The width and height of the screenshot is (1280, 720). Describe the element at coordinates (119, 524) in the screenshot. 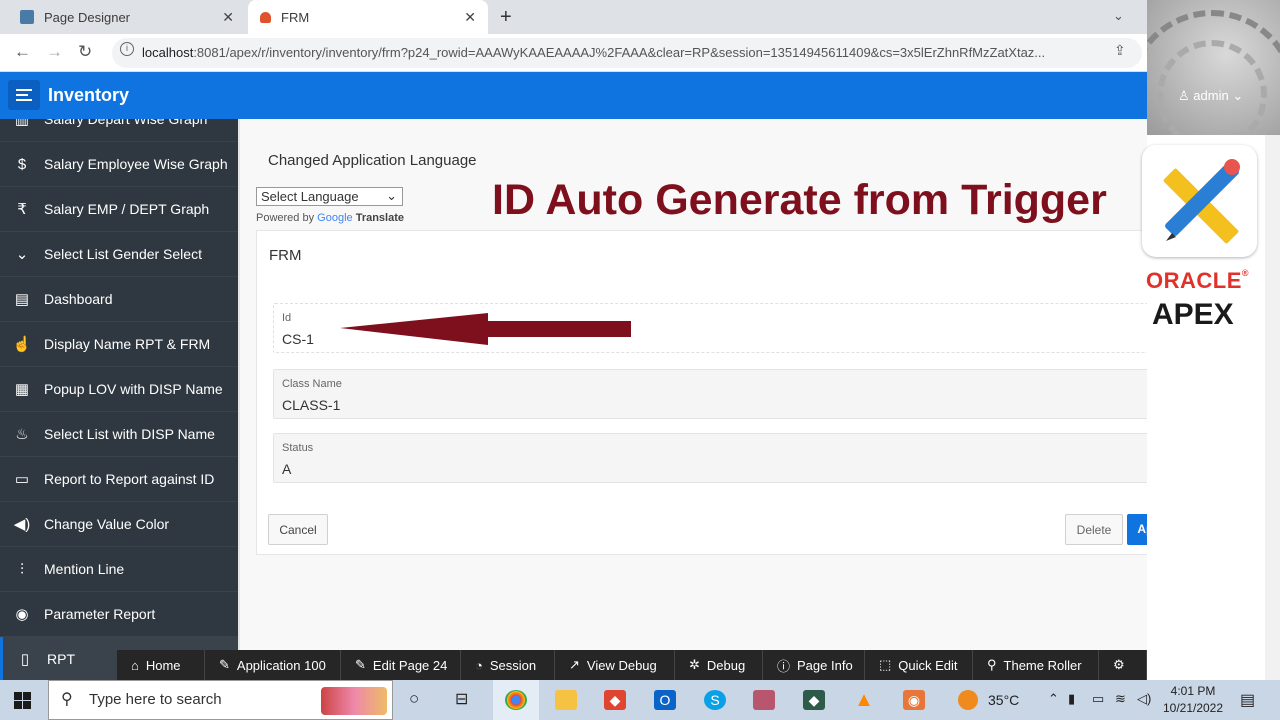

I see `sidebar-item: ◀) Change Value Color` at that location.